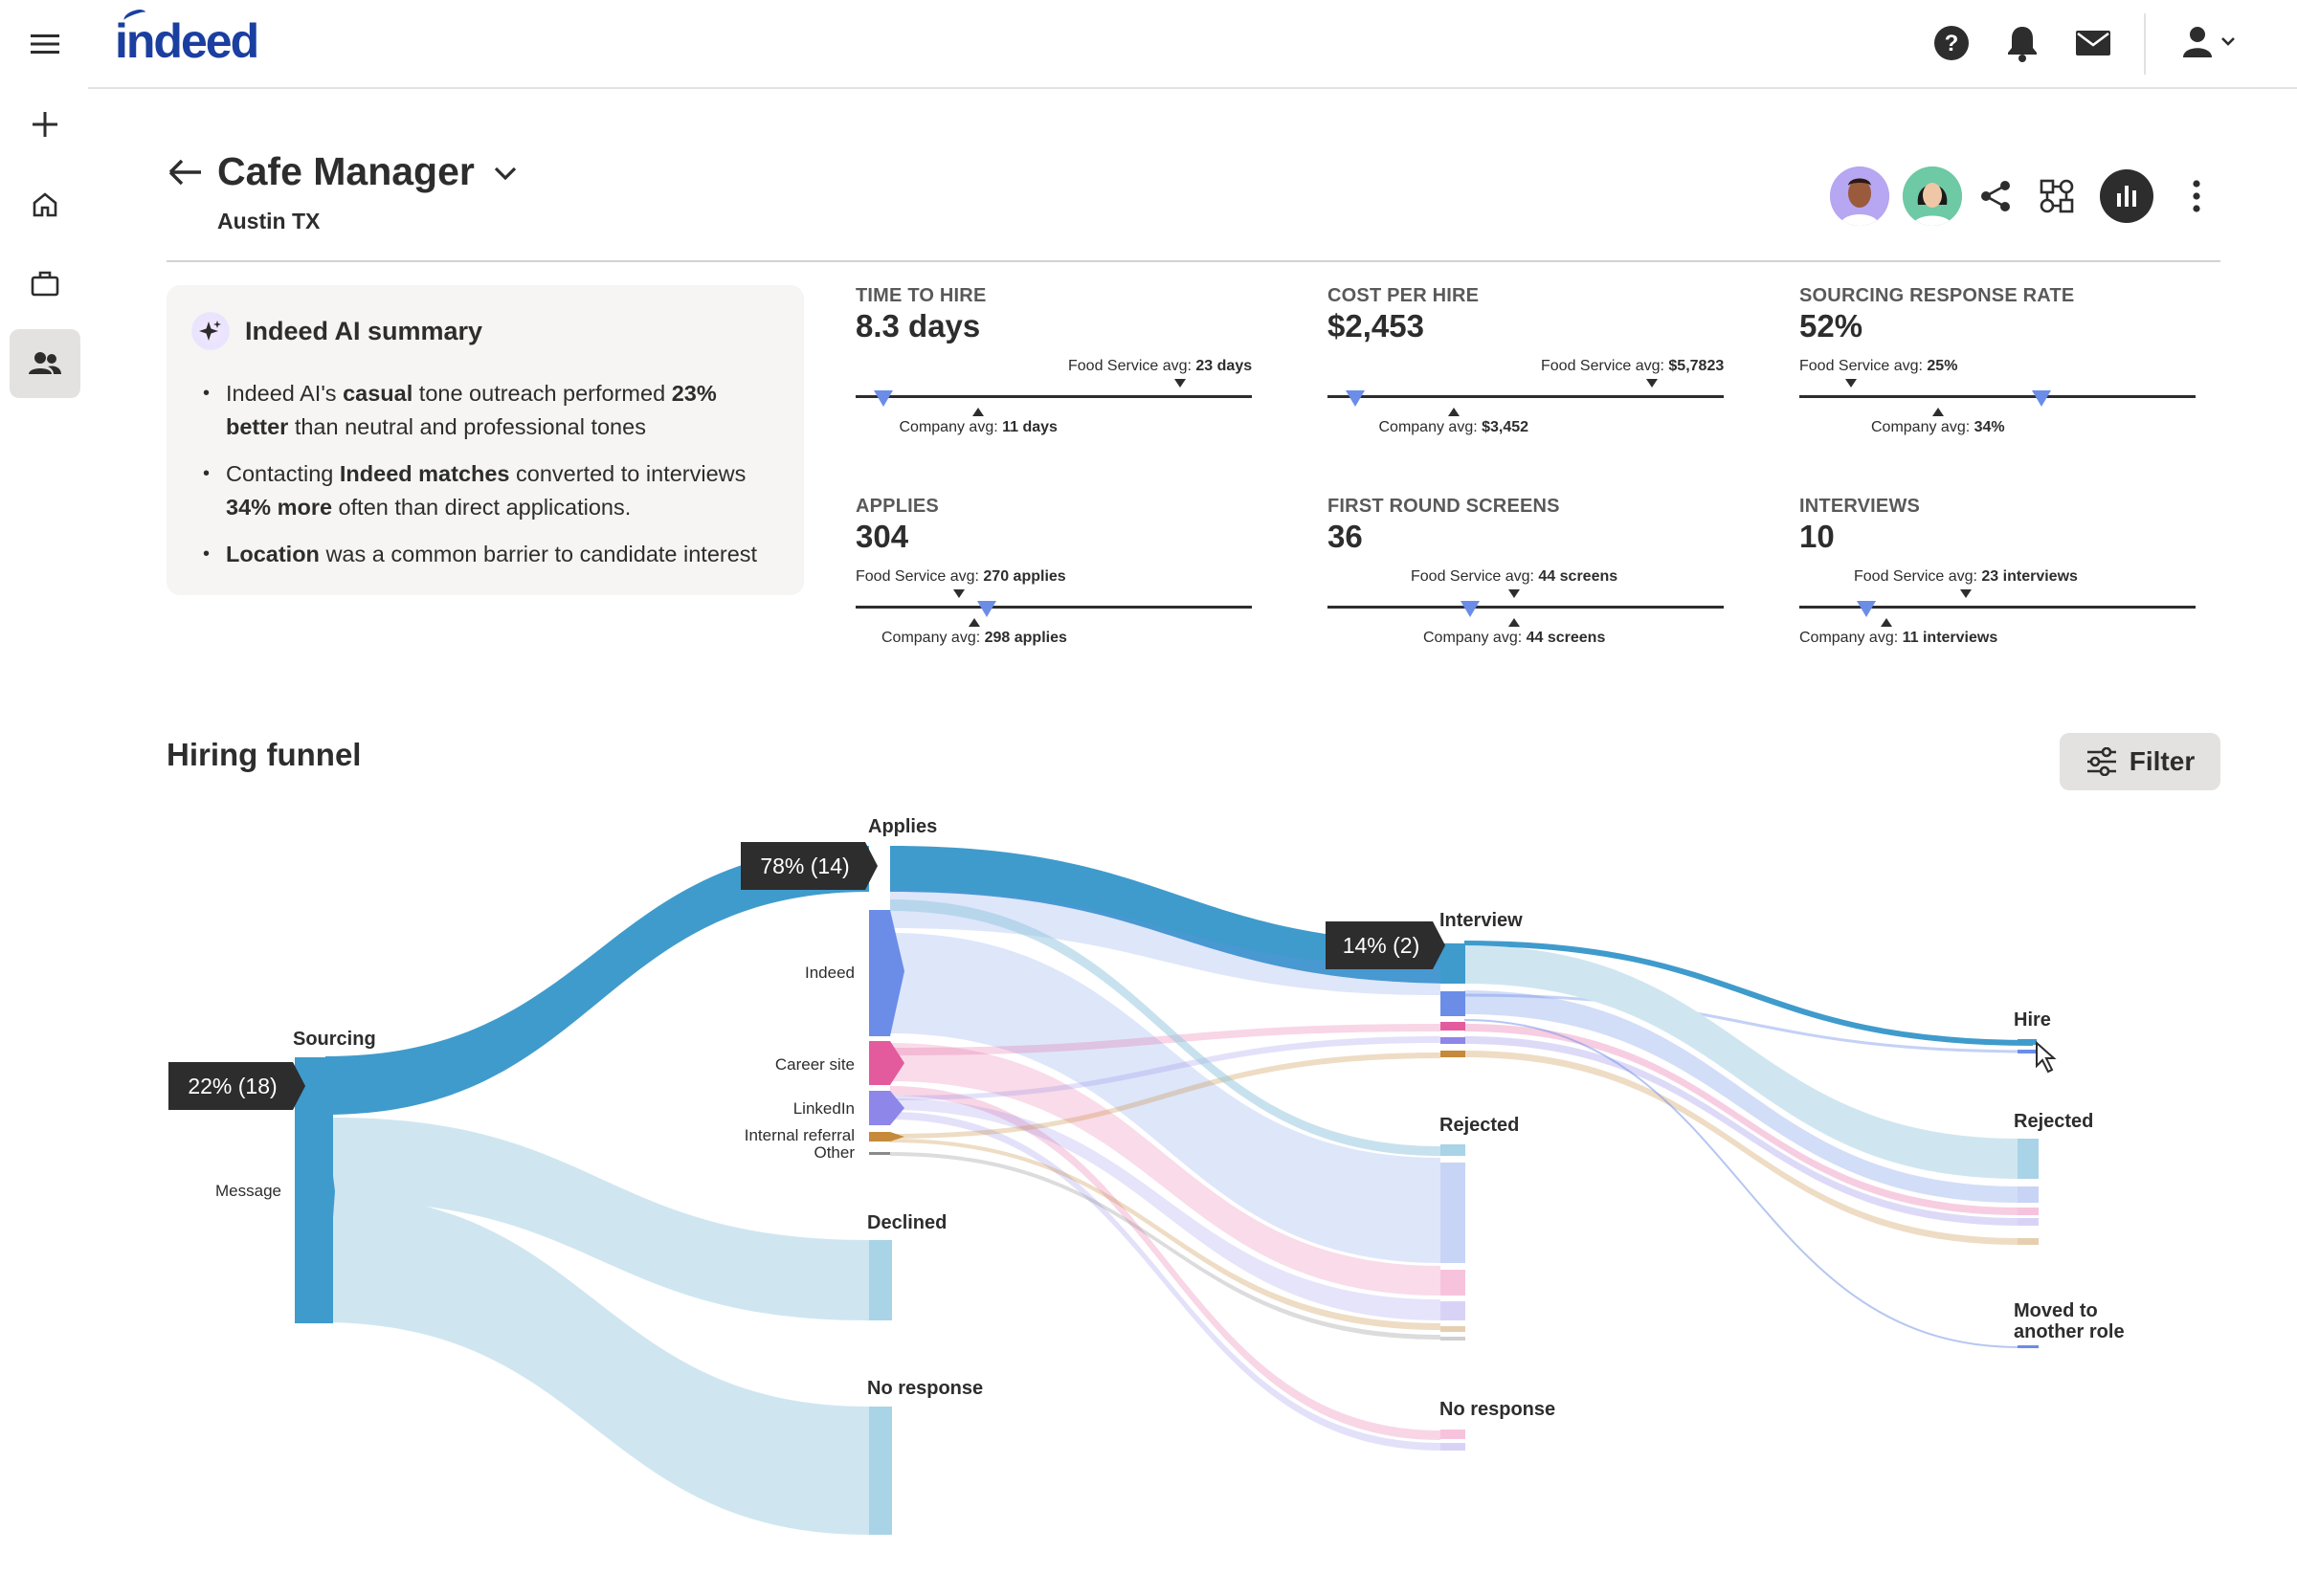 The image size is (2297, 1596). I want to click on candidates-icon, so click(45, 364).